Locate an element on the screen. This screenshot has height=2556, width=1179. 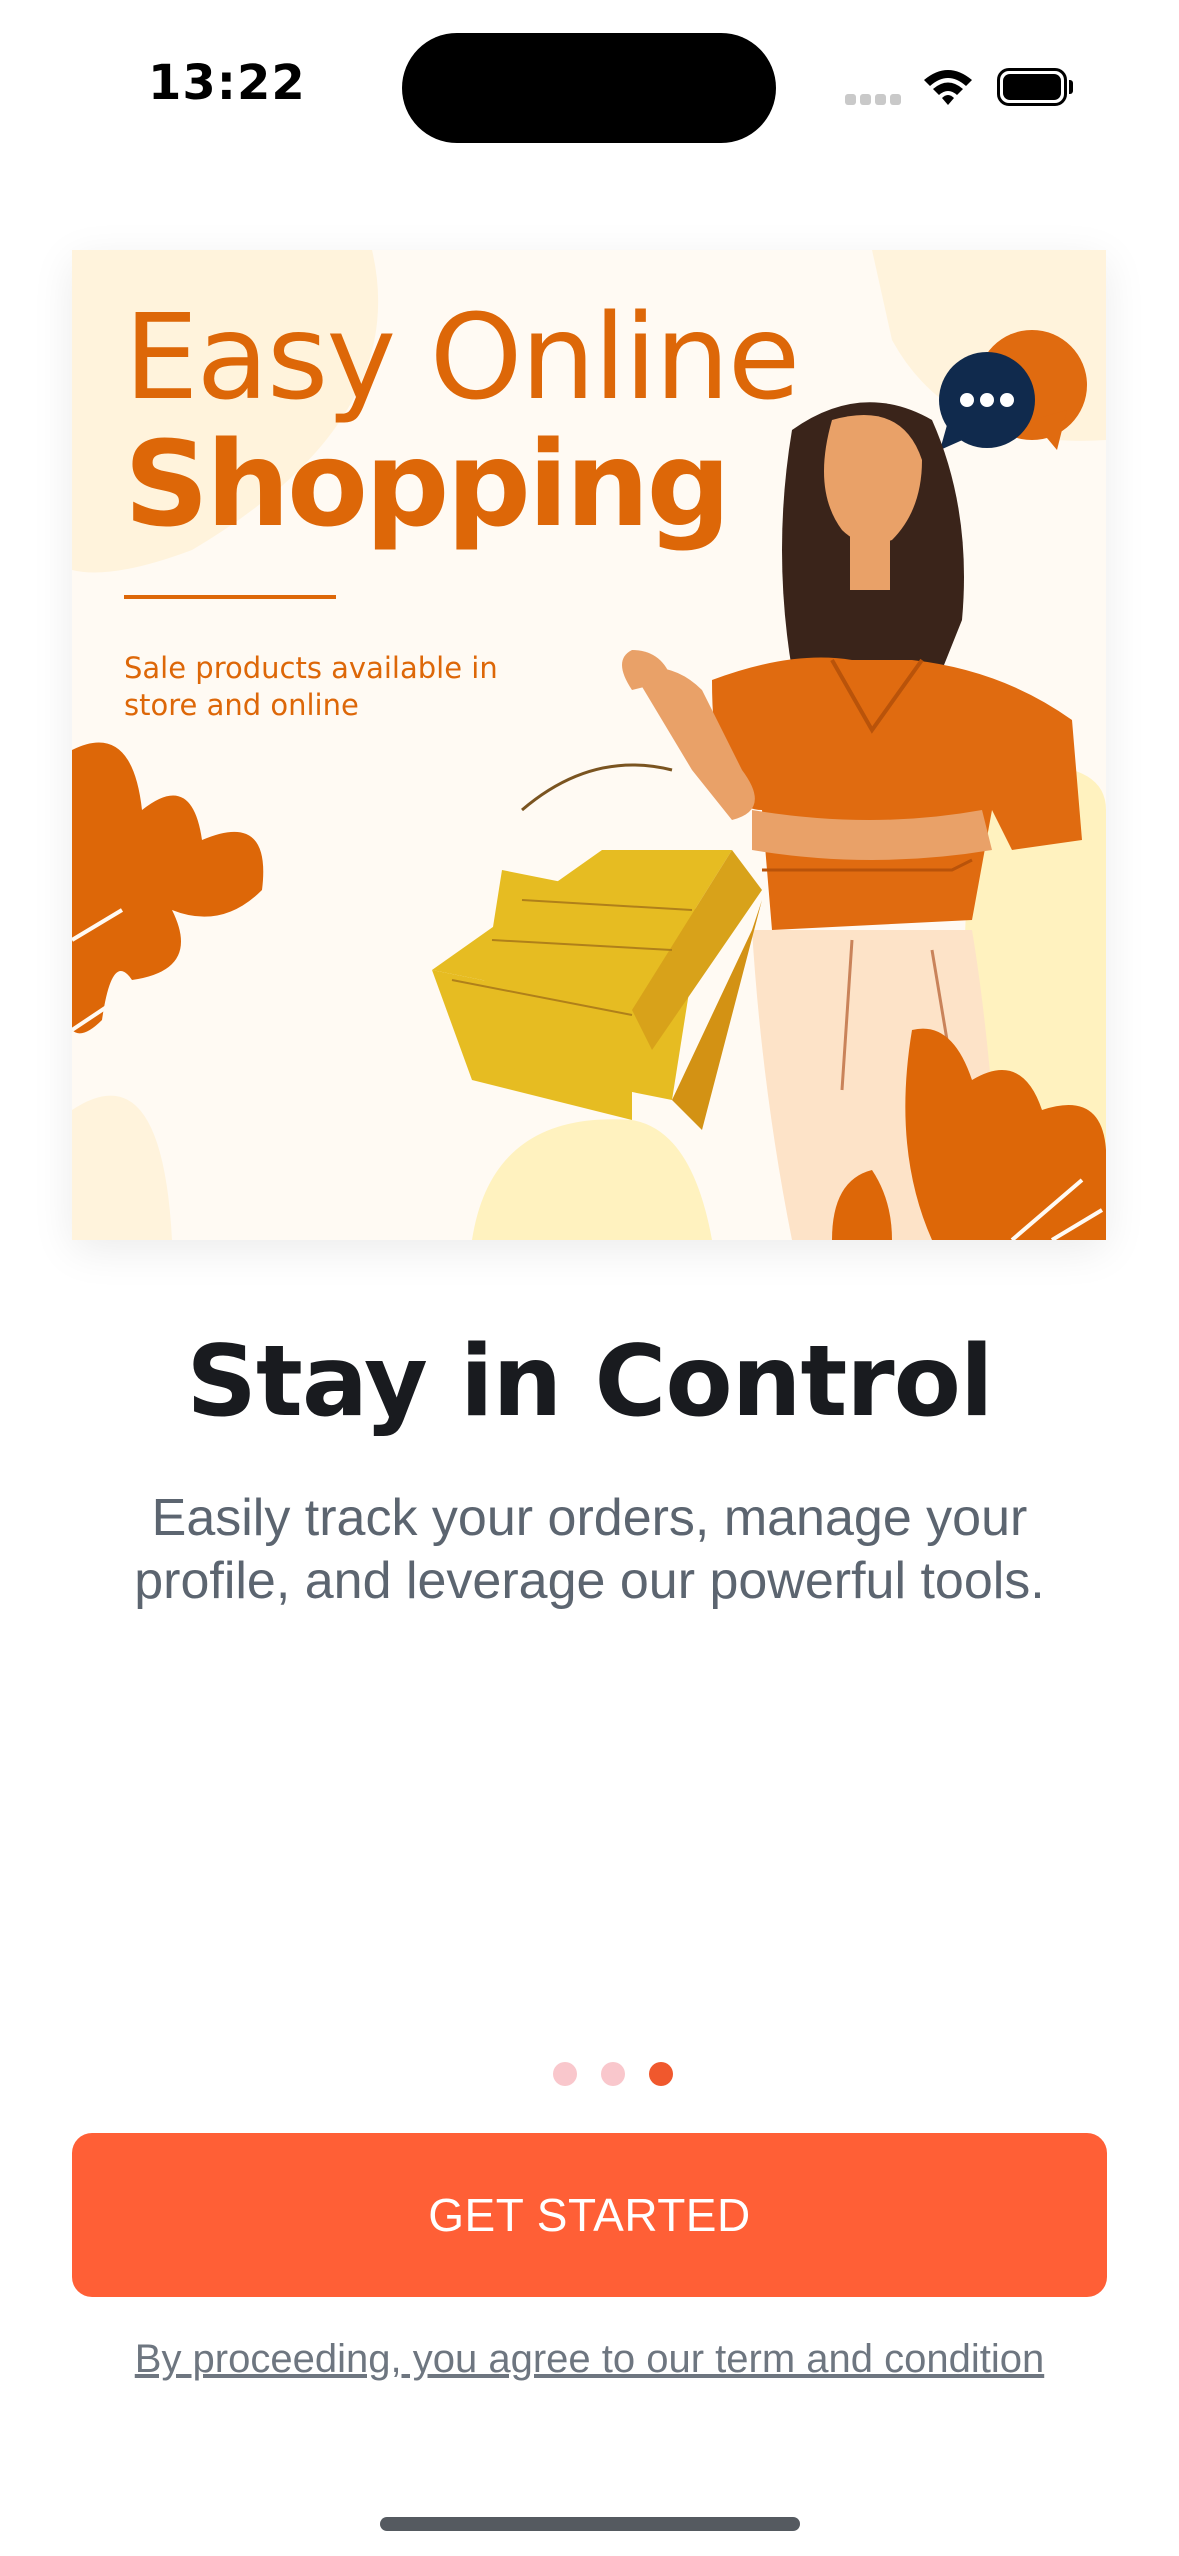
onboarding-title: Stay in Control is located at coordinates (589, 1382).